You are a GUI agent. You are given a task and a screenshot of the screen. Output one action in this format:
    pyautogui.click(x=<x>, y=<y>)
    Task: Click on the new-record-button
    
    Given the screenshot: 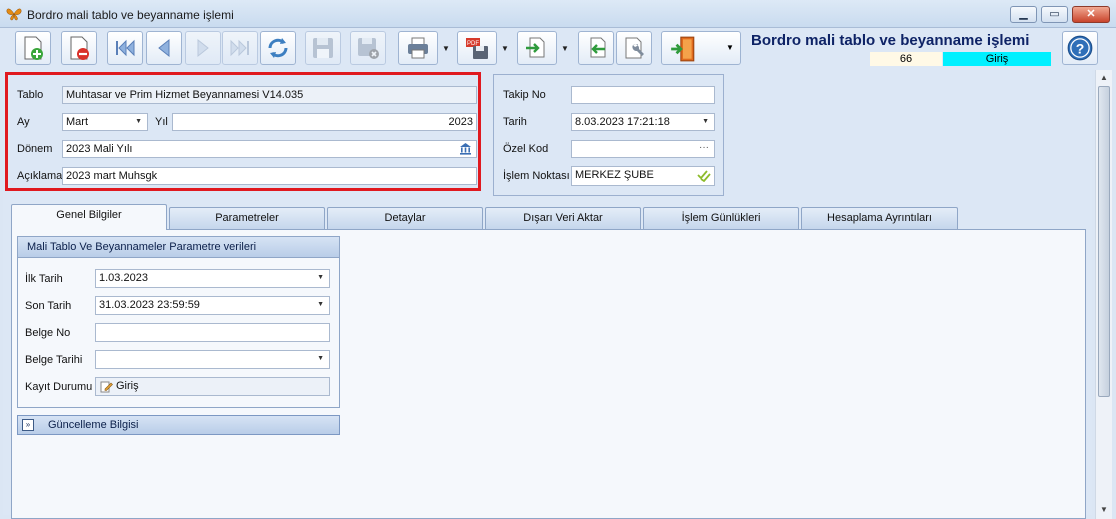 What is the action you would take?
    pyautogui.click(x=33, y=48)
    